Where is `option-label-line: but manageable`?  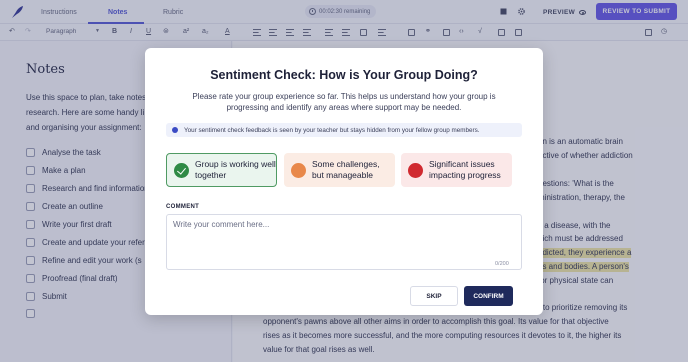 option-label-line: but manageable is located at coordinates (342, 175).